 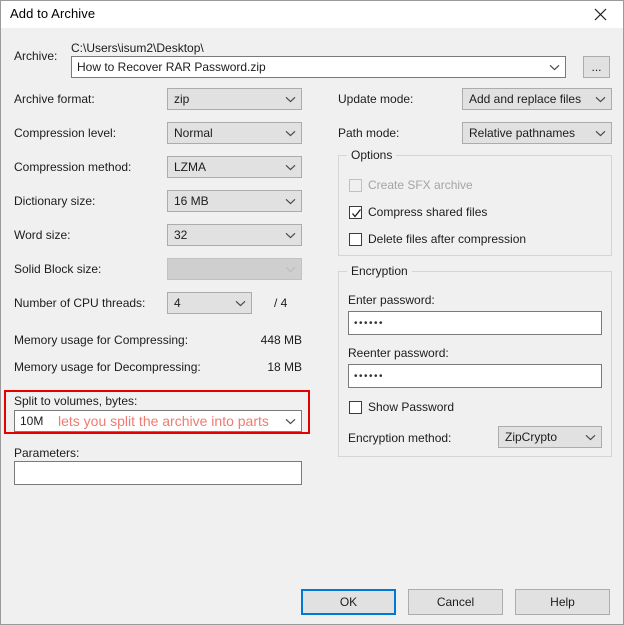 What do you see at coordinates (36, 56) in the screenshot?
I see `archive-label: Archive:` at bounding box center [36, 56].